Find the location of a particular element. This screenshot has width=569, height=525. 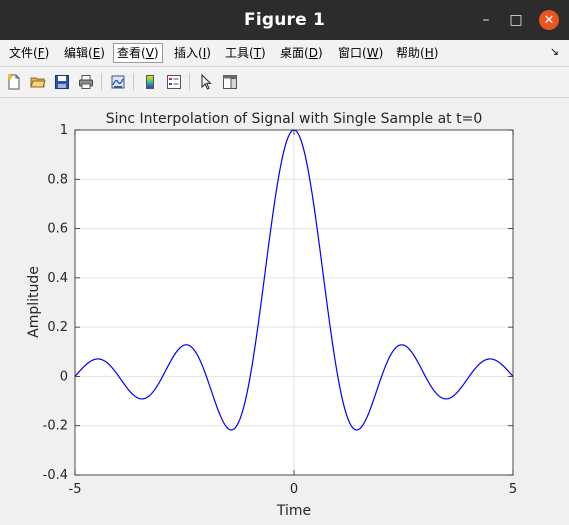

new-figure-button is located at coordinates (14, 82).